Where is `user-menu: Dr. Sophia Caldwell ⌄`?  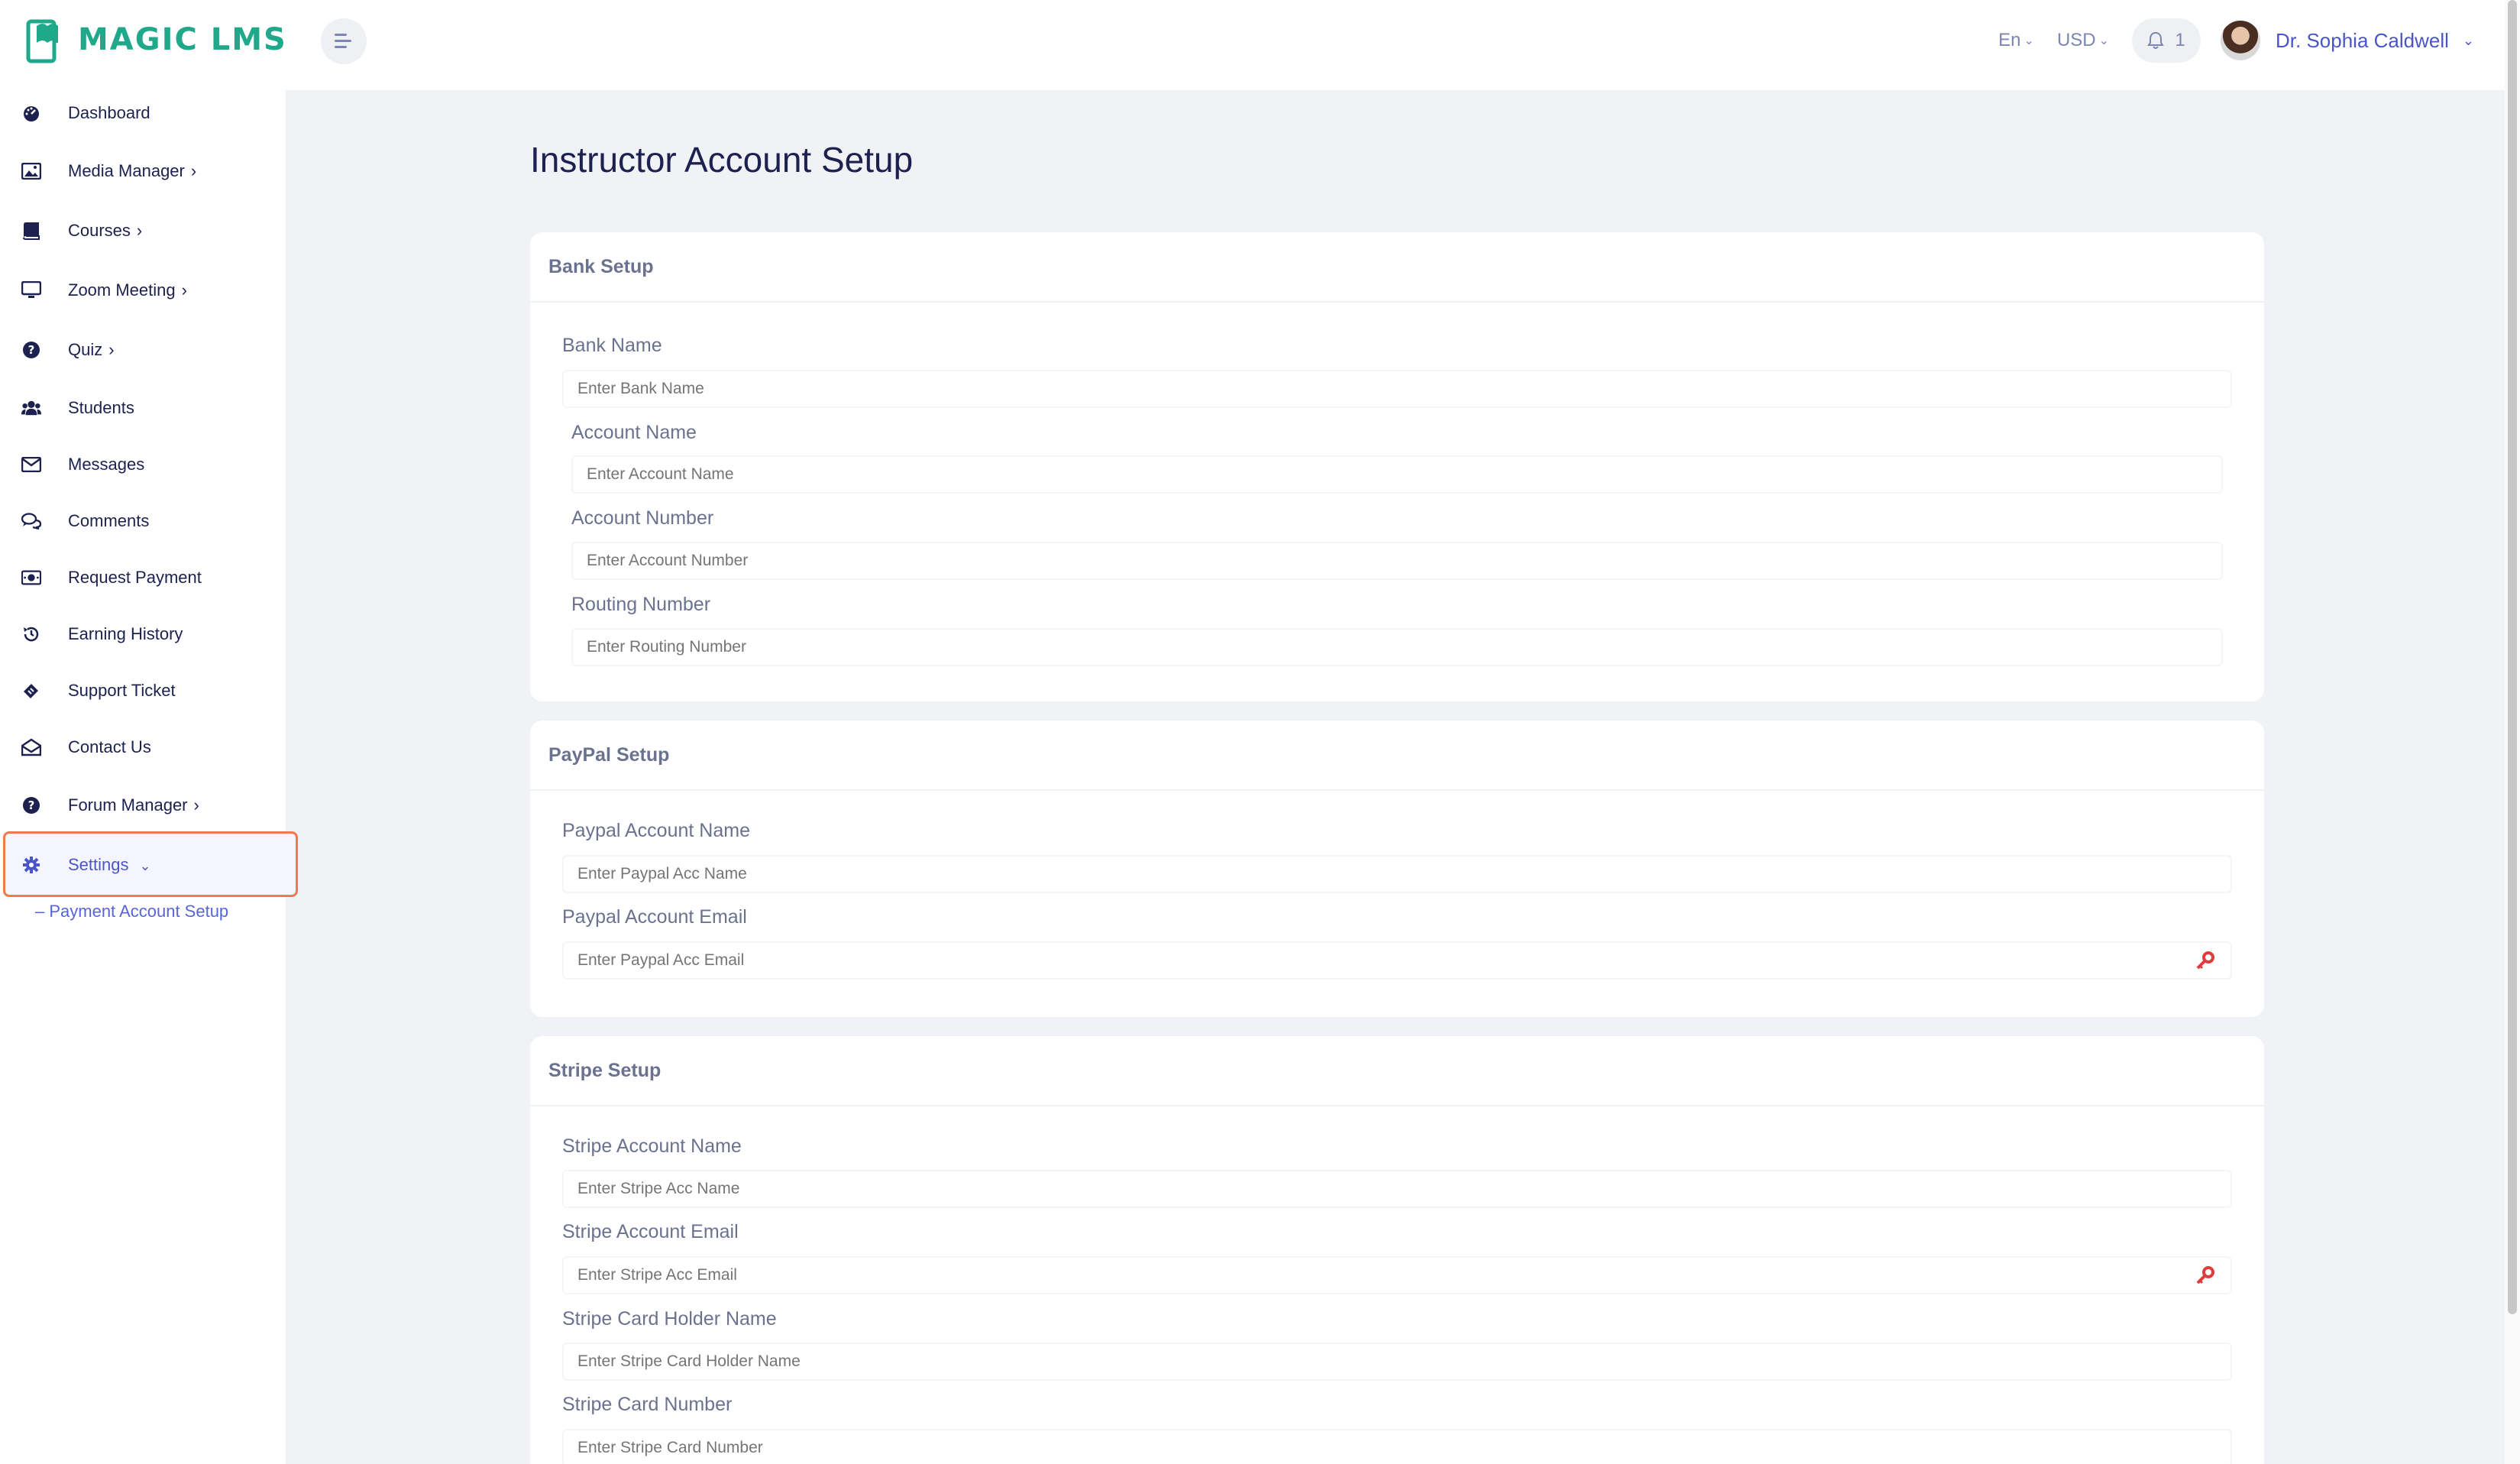
user-menu: Dr. Sophia Caldwell ⌄ is located at coordinates (2347, 40).